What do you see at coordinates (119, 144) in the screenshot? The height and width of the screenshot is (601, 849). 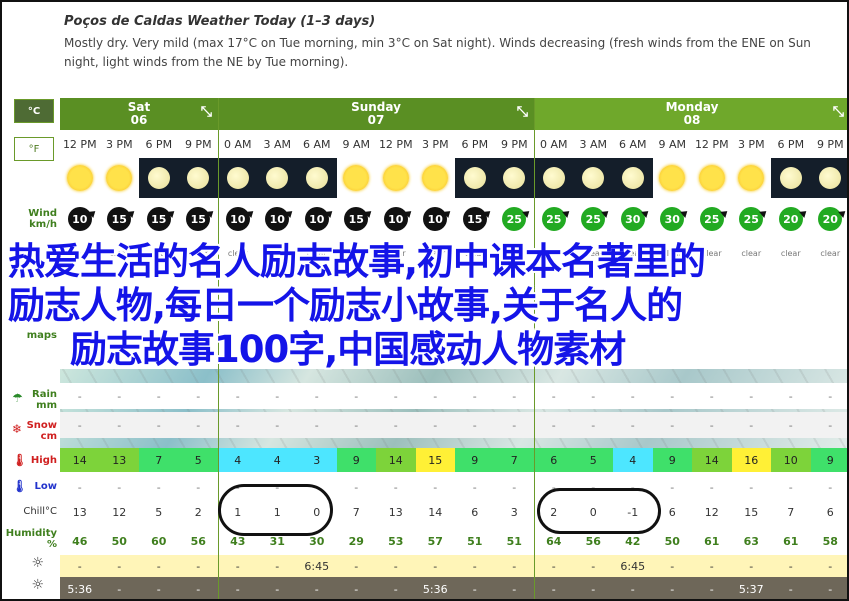 I see `times-cell: 3 PM` at bounding box center [119, 144].